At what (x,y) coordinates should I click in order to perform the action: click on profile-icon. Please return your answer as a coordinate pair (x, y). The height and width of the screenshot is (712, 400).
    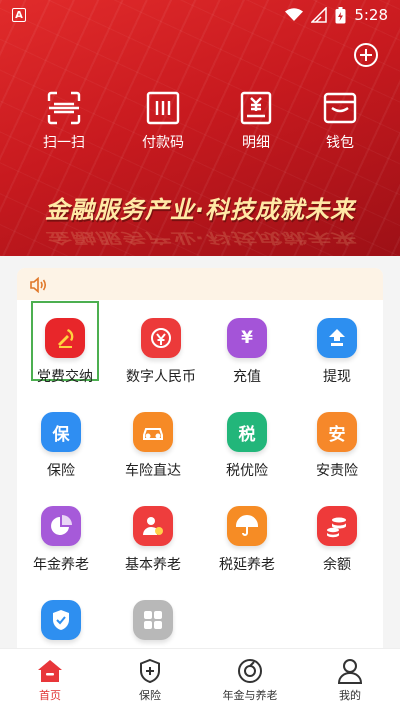
    Looking at the image, I should click on (350, 671).